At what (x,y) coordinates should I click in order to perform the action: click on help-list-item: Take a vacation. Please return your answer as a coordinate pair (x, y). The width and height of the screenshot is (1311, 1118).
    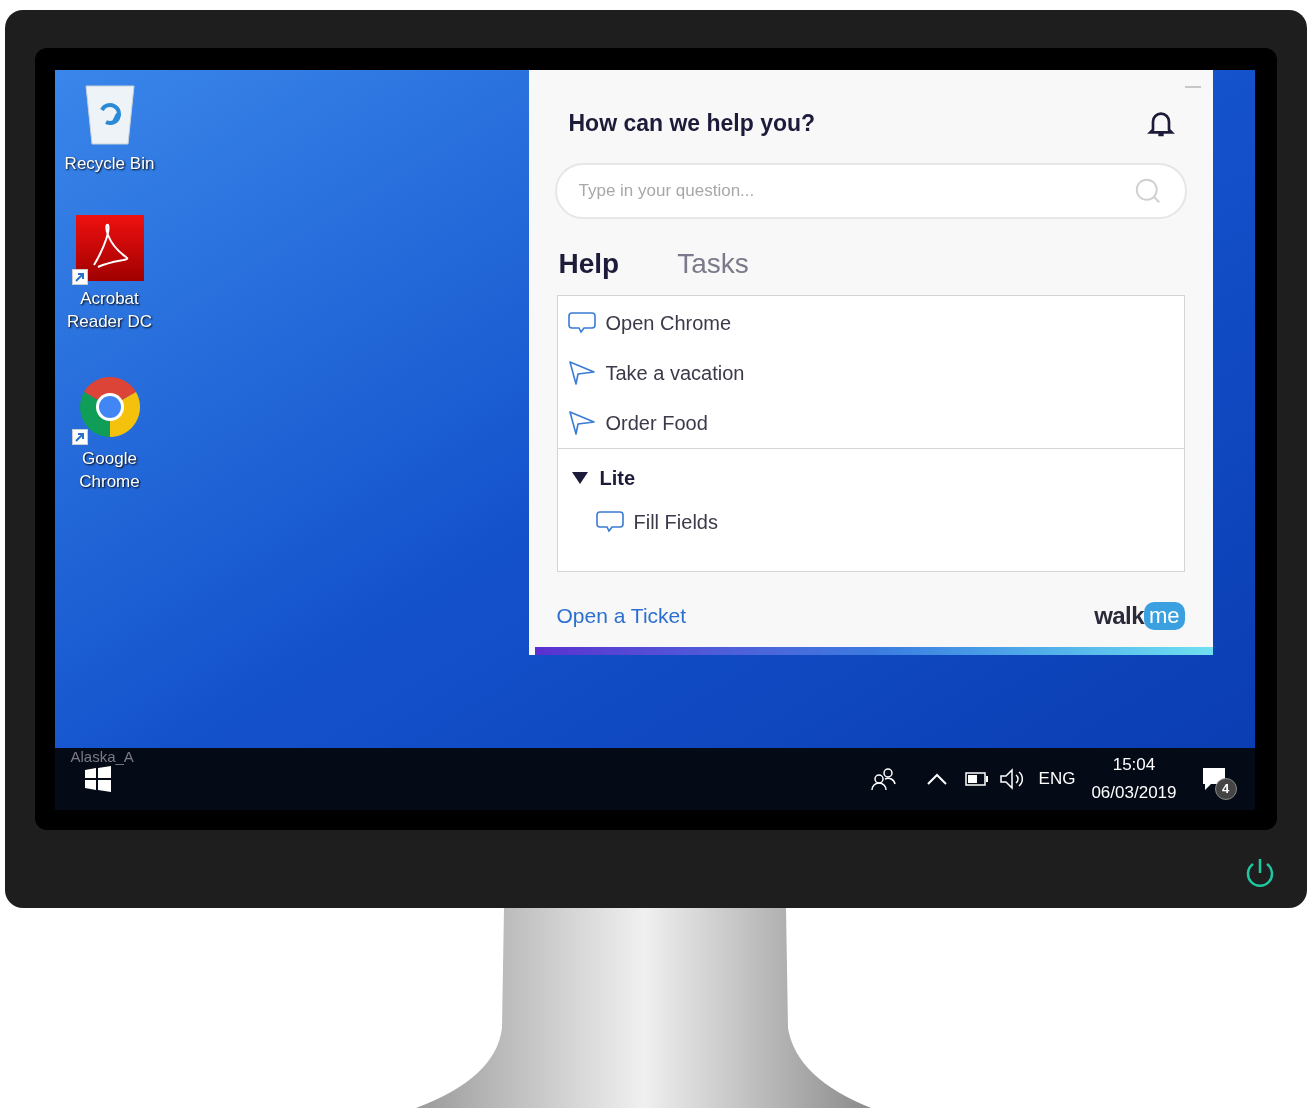
    Looking at the image, I should click on (675, 372).